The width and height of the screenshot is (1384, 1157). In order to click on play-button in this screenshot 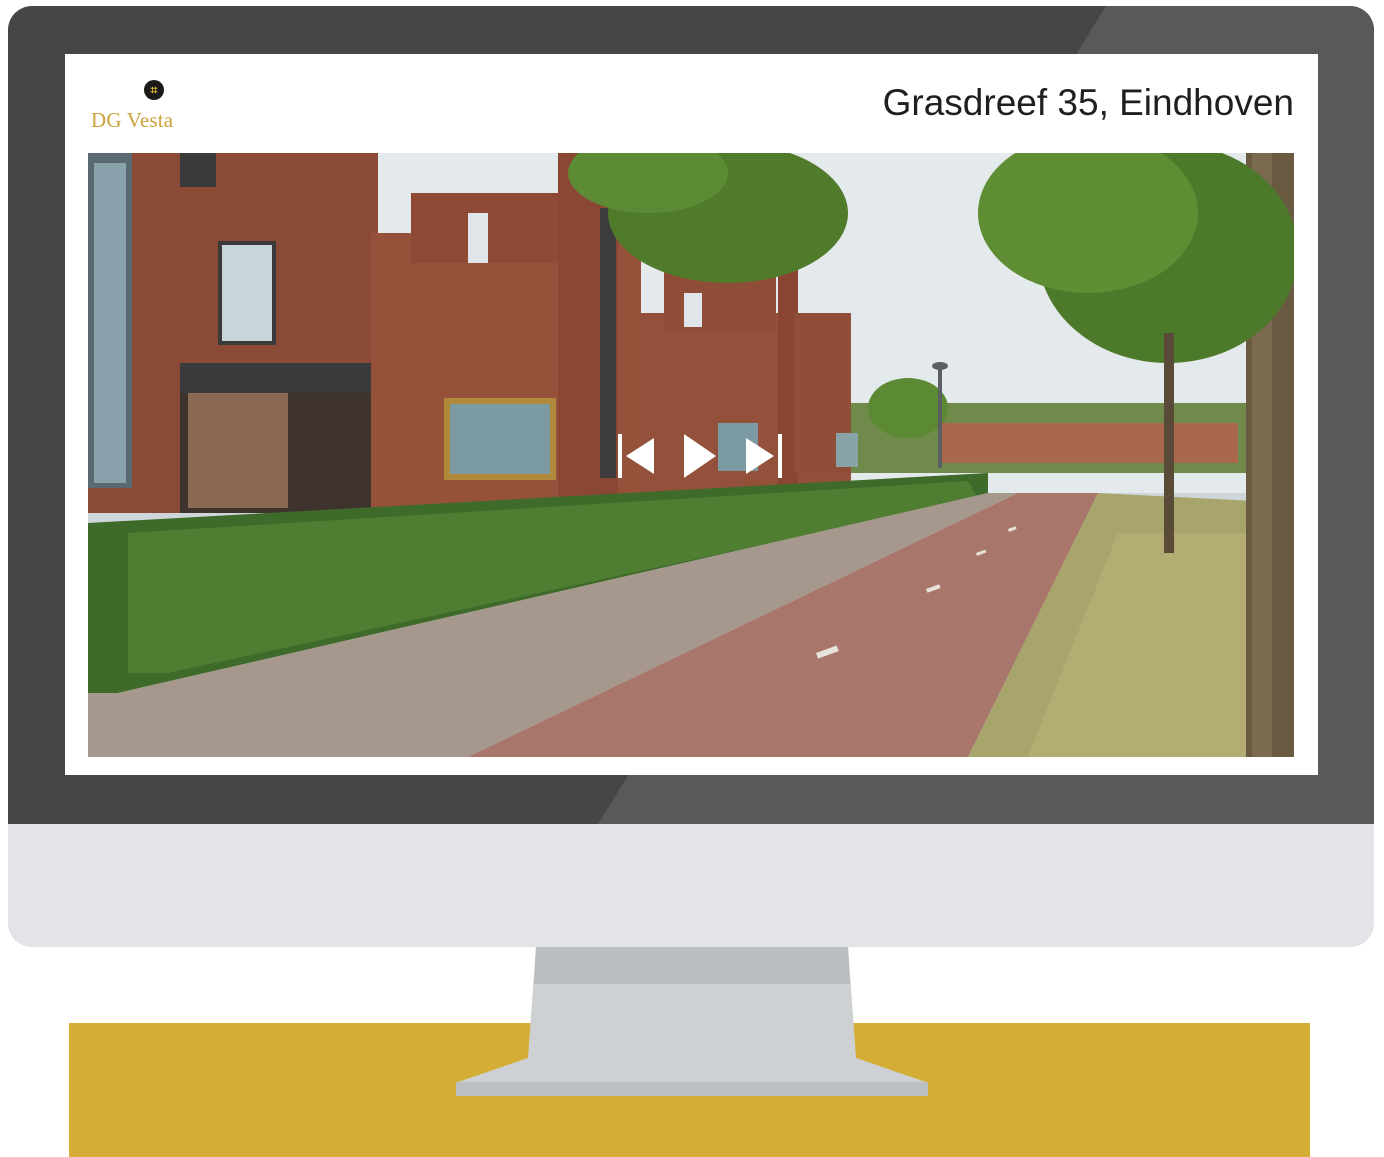, I will do `click(700, 456)`.